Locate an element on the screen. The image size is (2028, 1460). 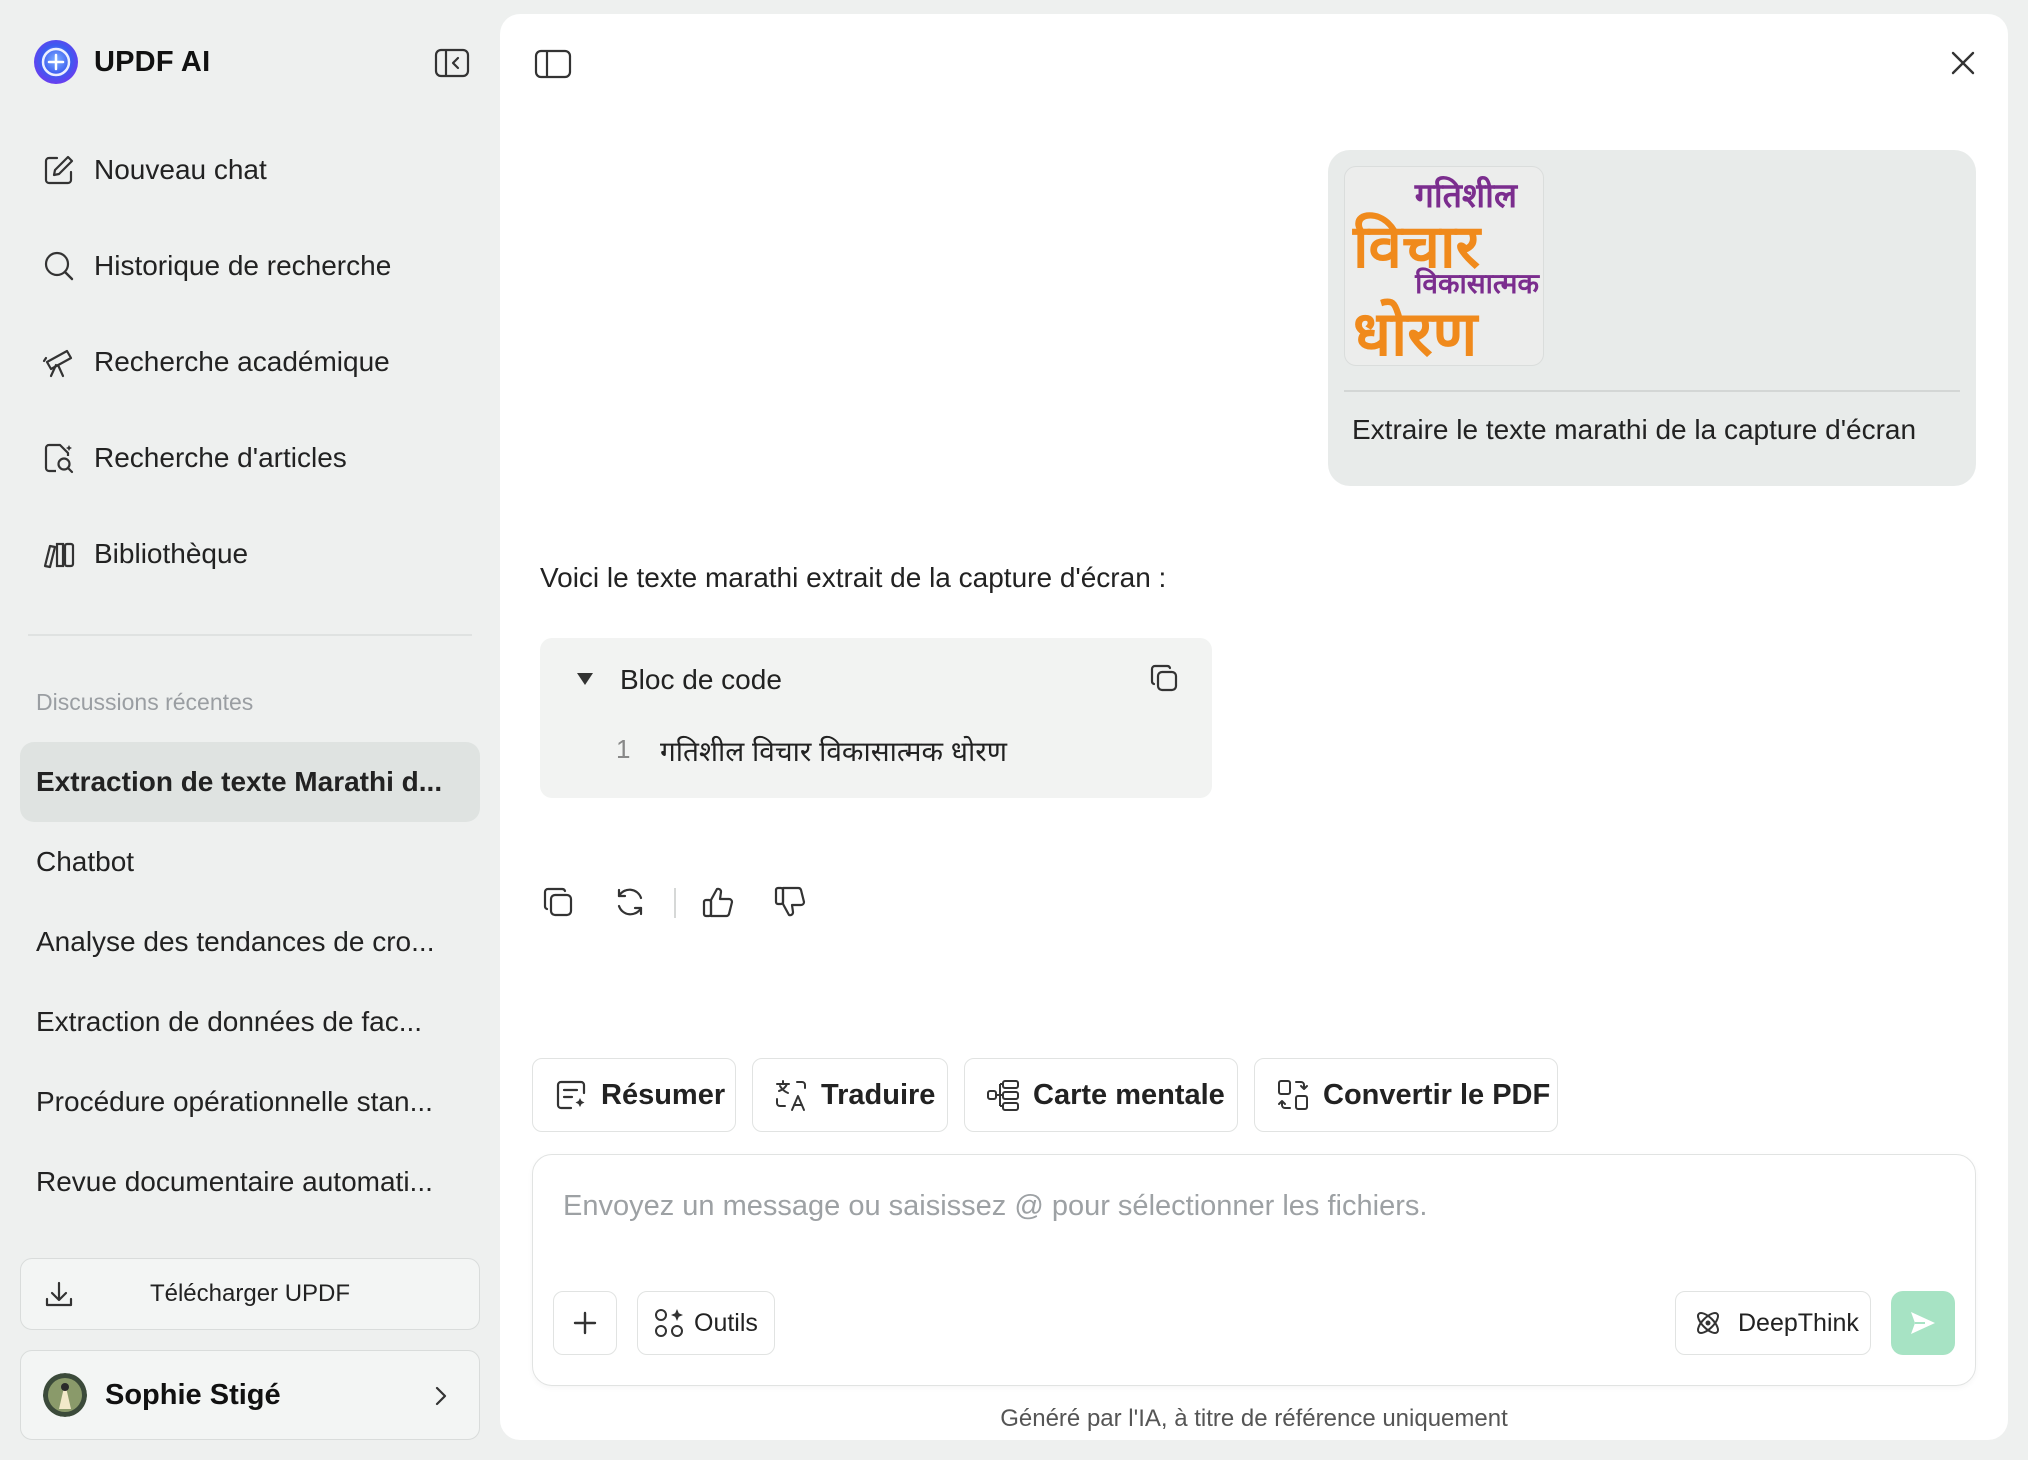
deepthink-label: DeepThink is located at coordinates (1798, 1322).